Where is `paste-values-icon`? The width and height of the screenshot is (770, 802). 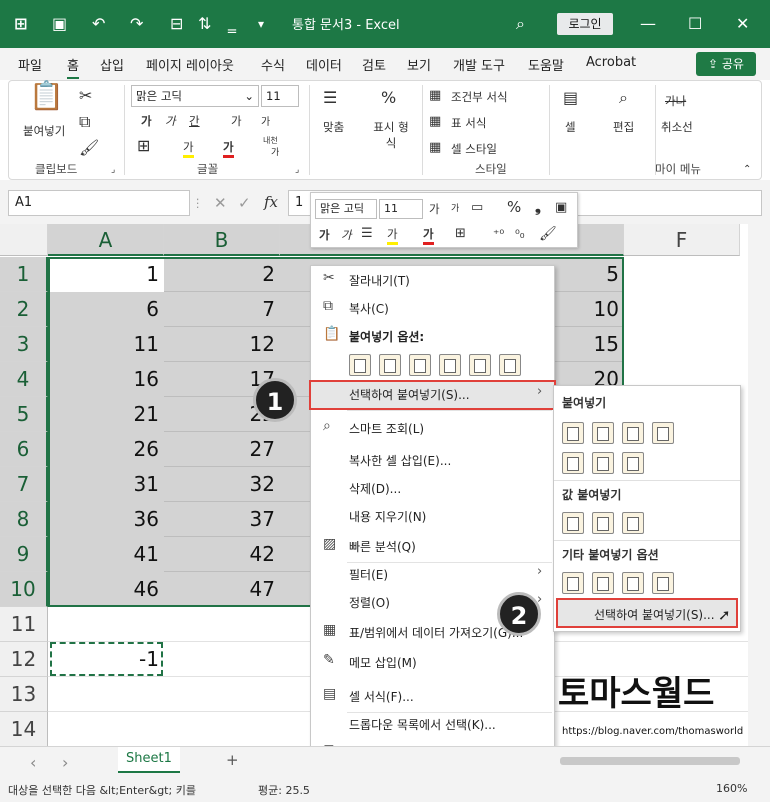
paste-values-icon is located at coordinates (573, 523).